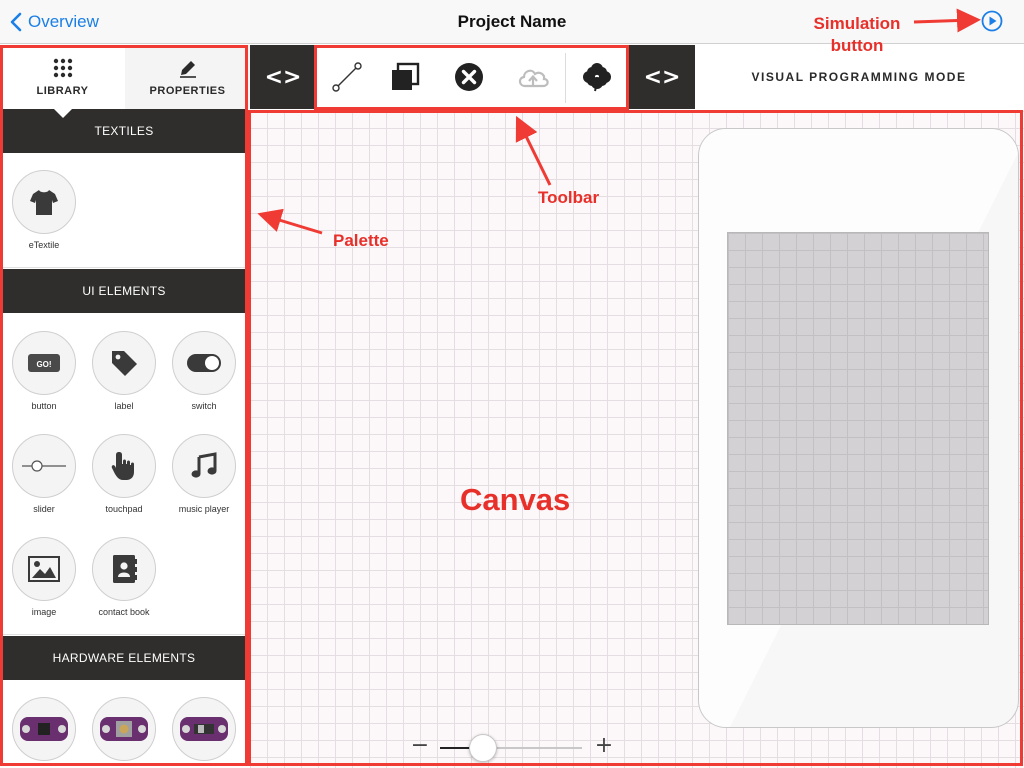 The height and width of the screenshot is (768, 1024). What do you see at coordinates (187, 69) in the screenshot?
I see `pencil-icon` at bounding box center [187, 69].